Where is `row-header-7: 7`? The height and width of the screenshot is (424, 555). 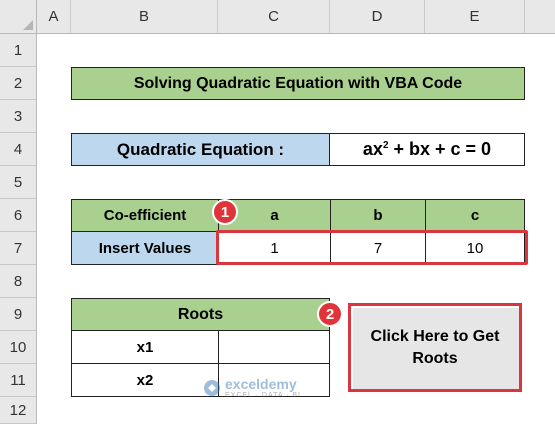
row-header-7: 7 is located at coordinates (18, 248).